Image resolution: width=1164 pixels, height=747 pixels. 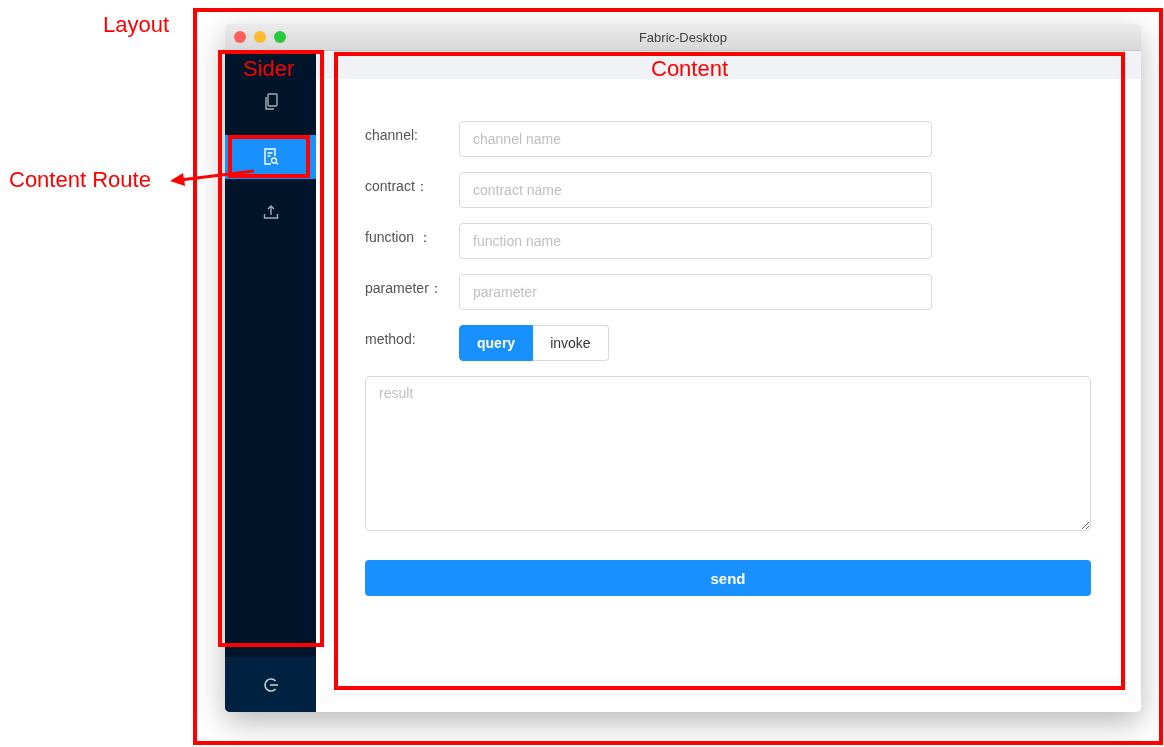 What do you see at coordinates (280, 37) in the screenshot?
I see `maximize-button` at bounding box center [280, 37].